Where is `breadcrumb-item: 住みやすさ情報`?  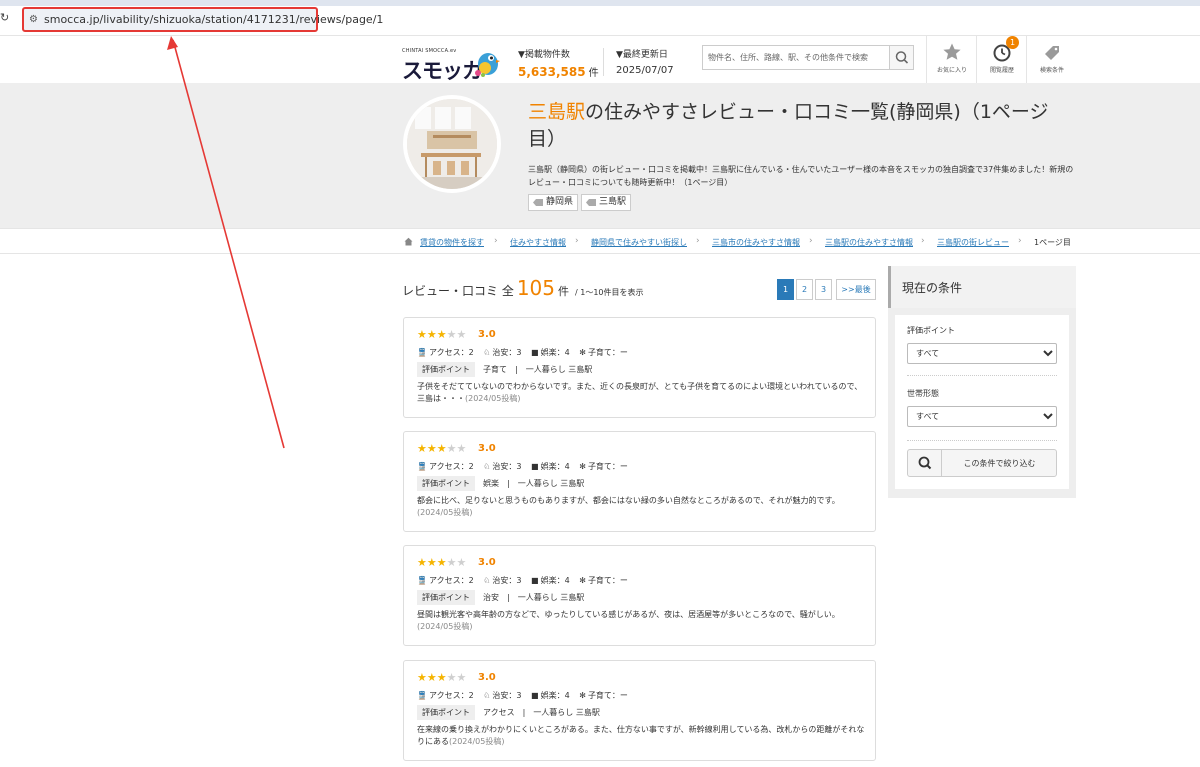 breadcrumb-item: 住みやすさ情報 is located at coordinates (538, 242).